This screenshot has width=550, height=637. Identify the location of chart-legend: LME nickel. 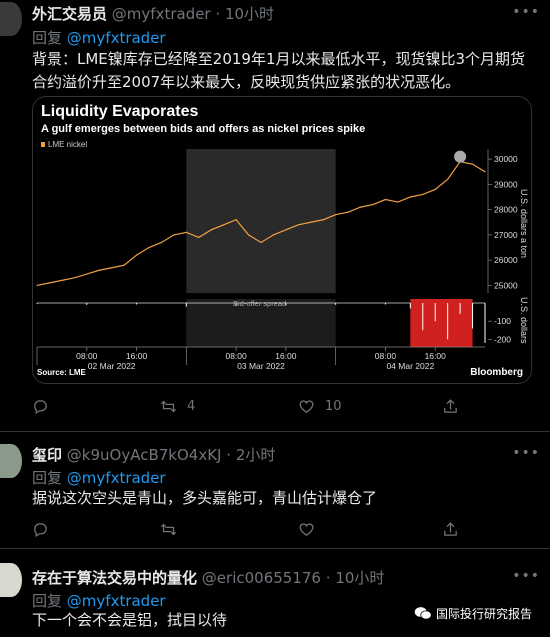
(64, 144).